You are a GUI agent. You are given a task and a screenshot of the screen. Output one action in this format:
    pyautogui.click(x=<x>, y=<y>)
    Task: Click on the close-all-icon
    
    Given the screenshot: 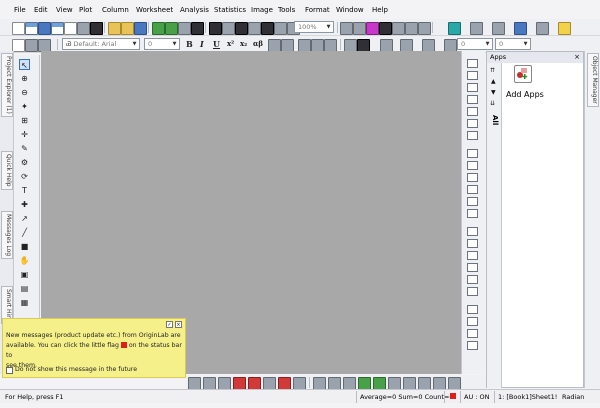 What is the action you would take?
    pyautogui.click(x=542, y=28)
    